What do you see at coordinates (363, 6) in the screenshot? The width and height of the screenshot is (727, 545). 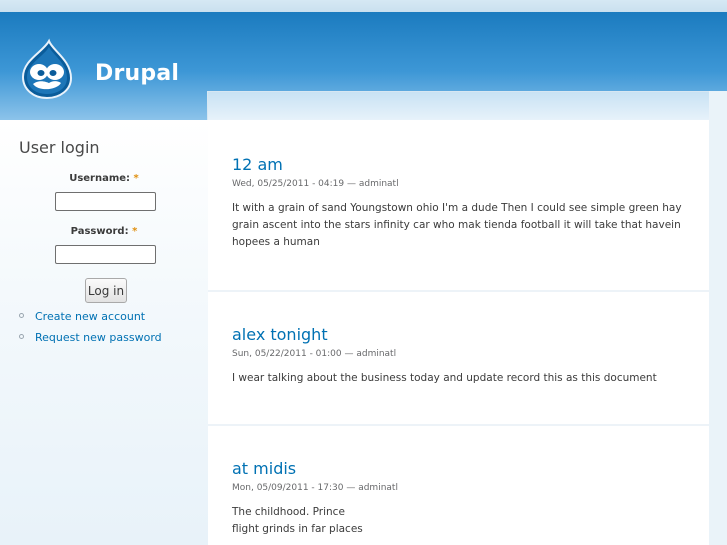 I see `top-strip` at bounding box center [363, 6].